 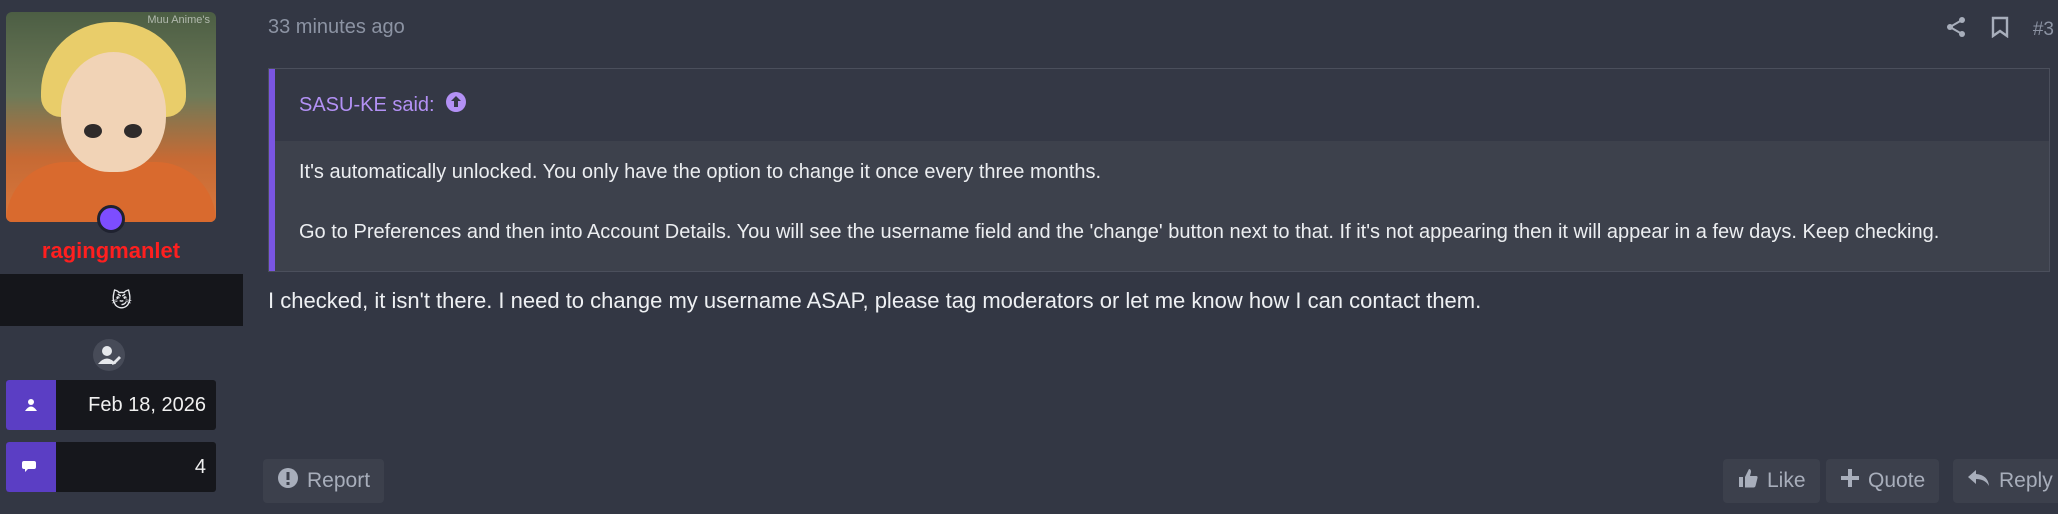 What do you see at coordinates (324, 481) in the screenshot?
I see `report-button: Report` at bounding box center [324, 481].